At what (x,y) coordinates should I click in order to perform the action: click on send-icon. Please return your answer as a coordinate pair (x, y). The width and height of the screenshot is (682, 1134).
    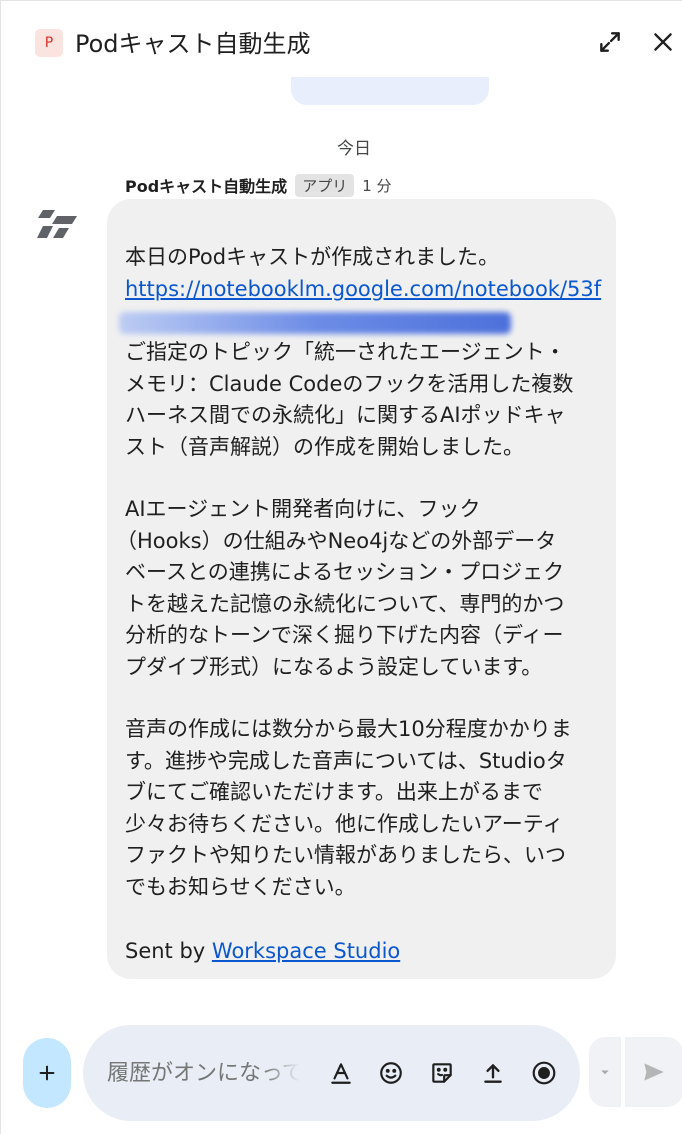
    Looking at the image, I should click on (654, 1072).